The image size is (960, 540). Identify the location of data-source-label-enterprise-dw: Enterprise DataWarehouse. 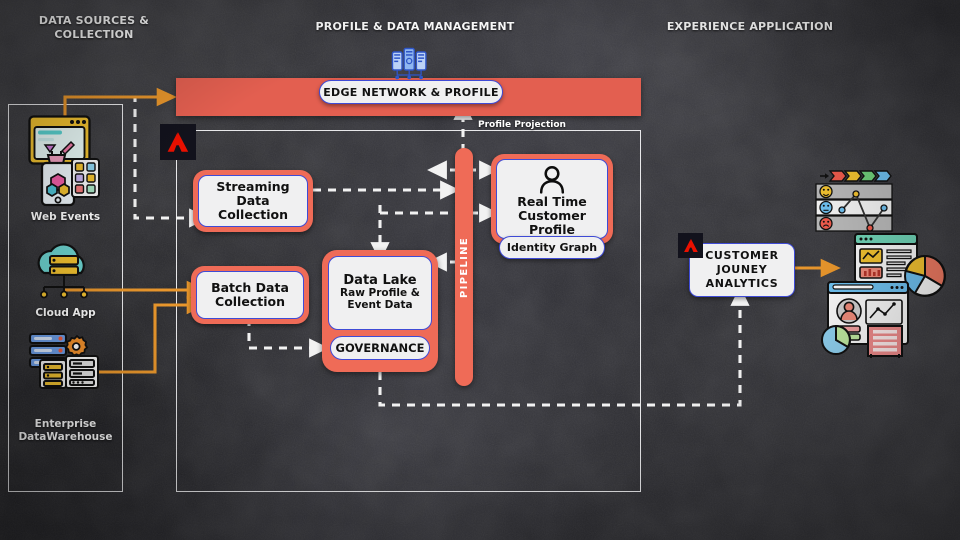
(65, 431).